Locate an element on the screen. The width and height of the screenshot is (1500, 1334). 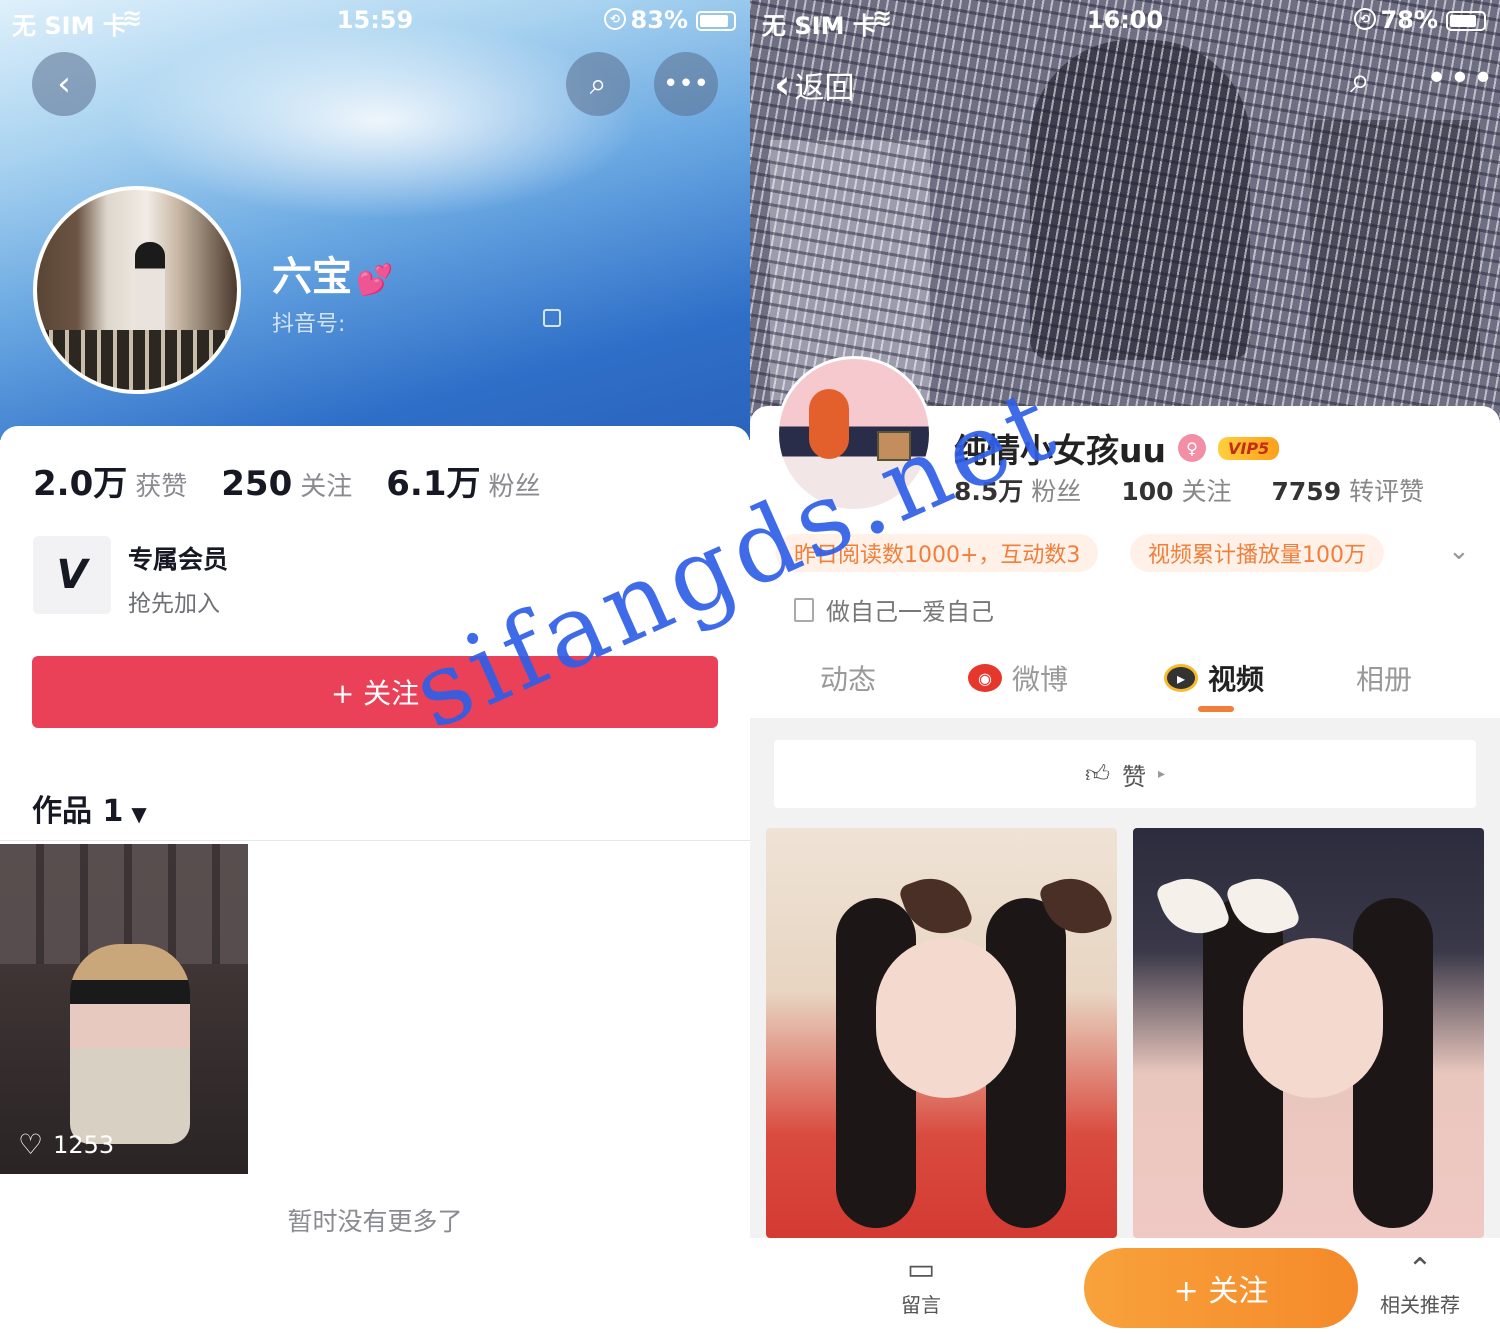
thumbs-up-icon: 👍︎ is located at coordinates (1097, 773).